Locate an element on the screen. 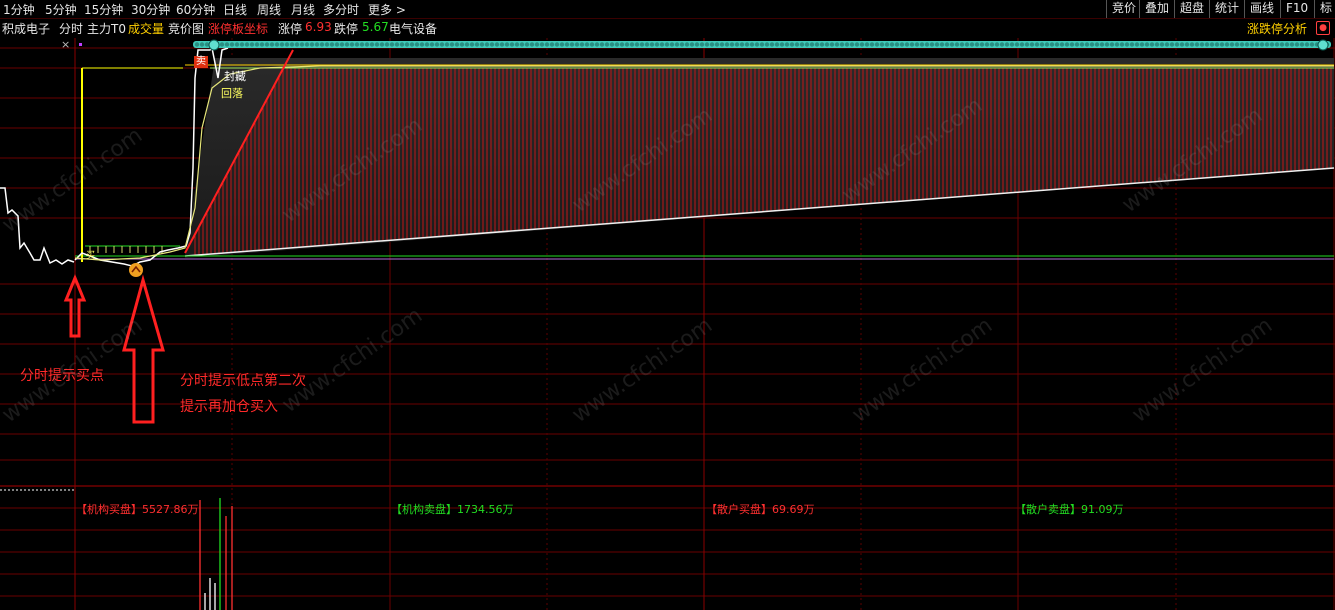 This screenshot has height=610, width=1335. period-15min: 15分钟 is located at coordinates (103, 9).